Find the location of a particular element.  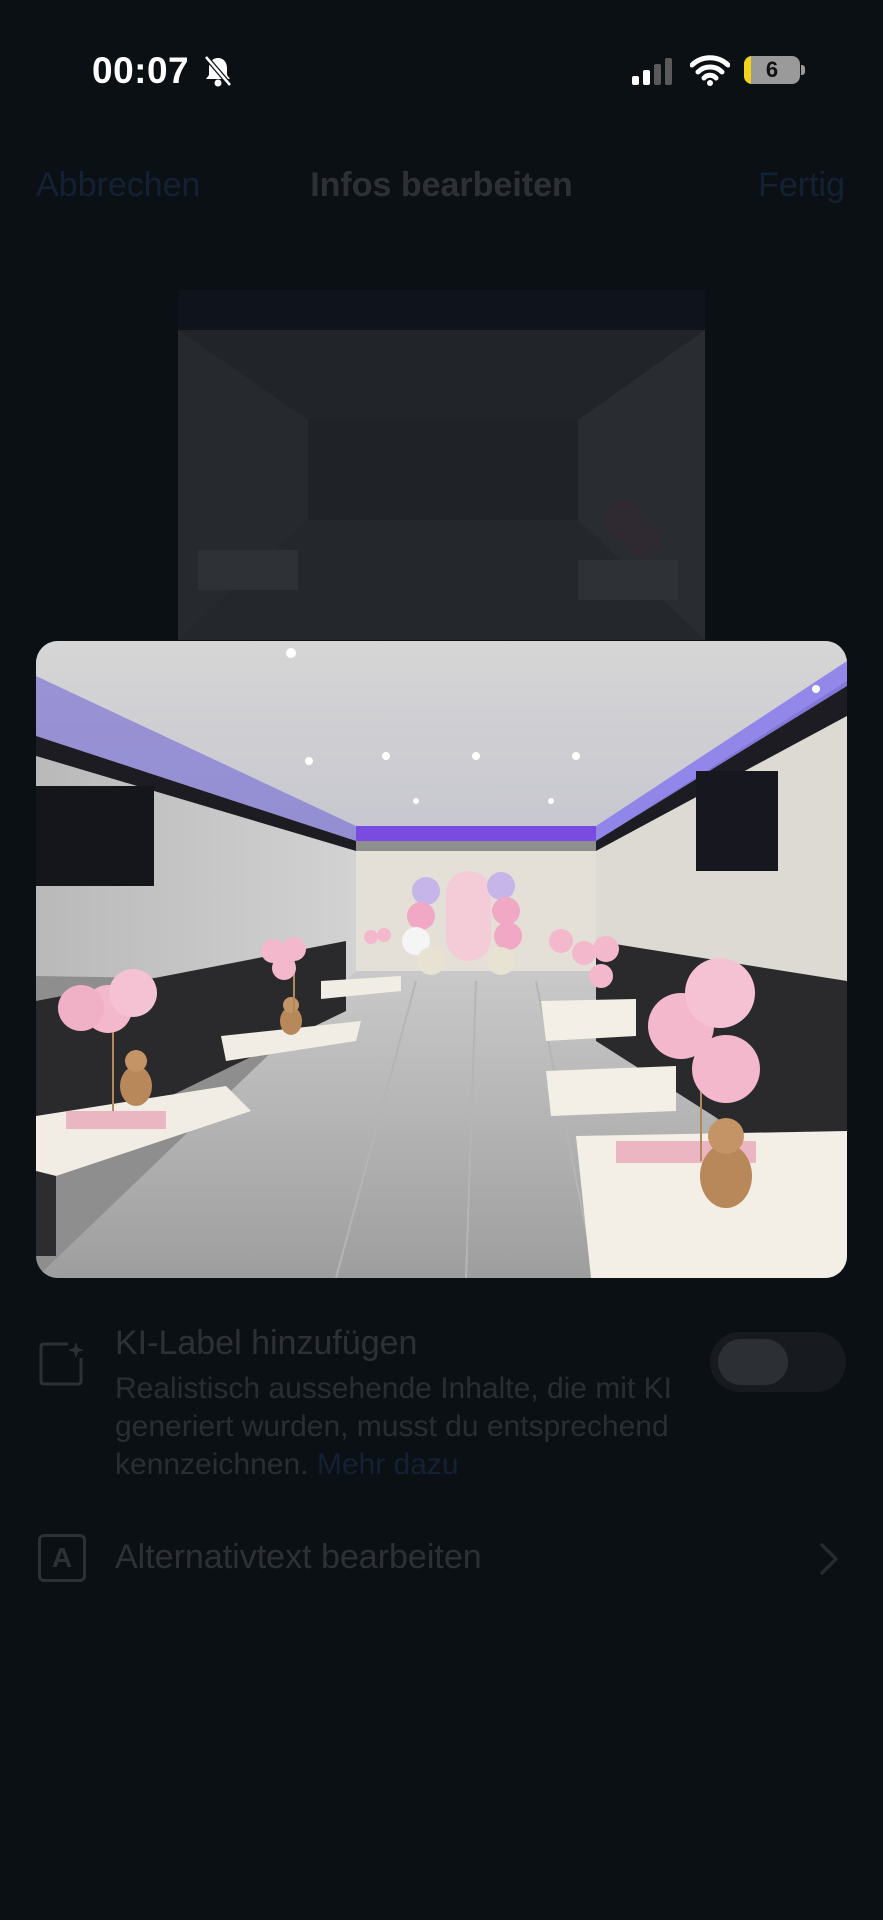

done-button: Fertig is located at coordinates (801, 185).